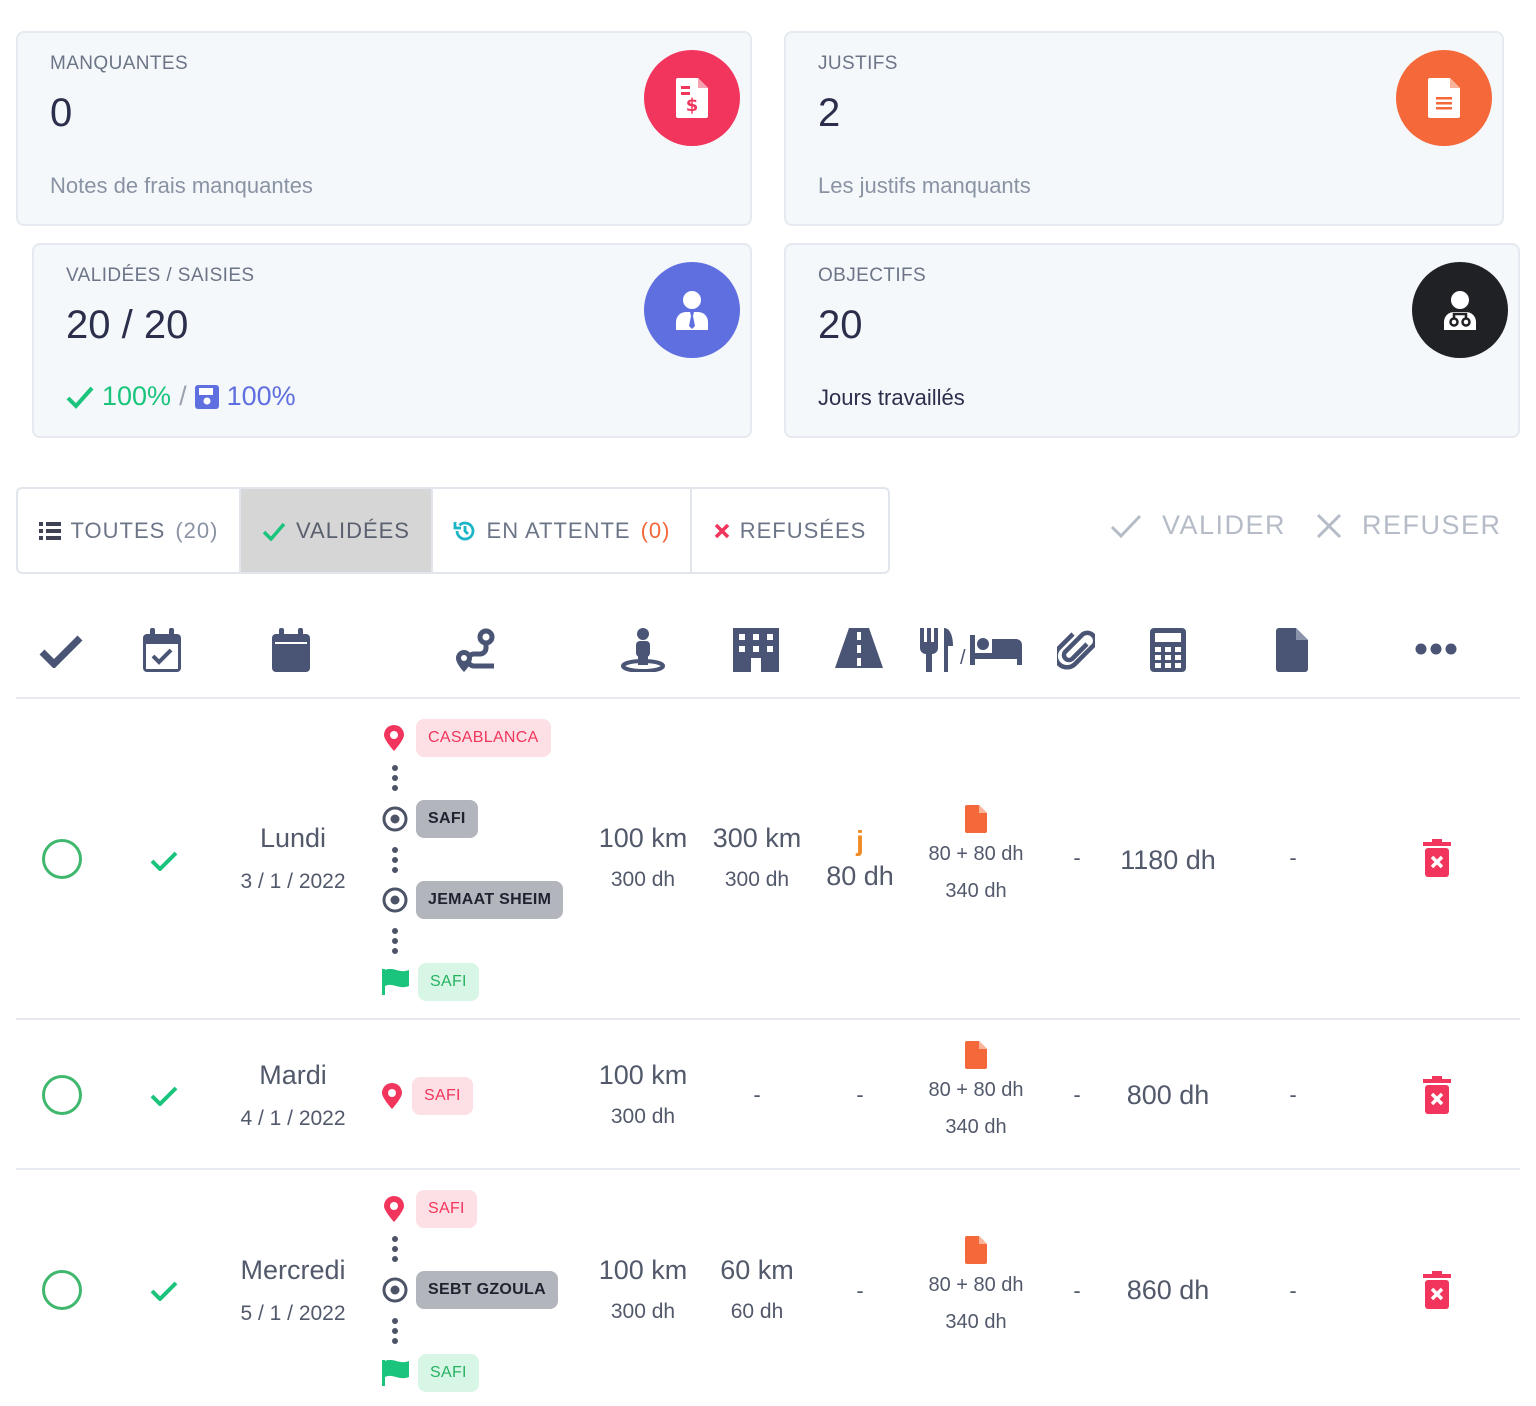 This screenshot has width=1536, height=1406. Describe the element at coordinates (1293, 858) in the screenshot. I see `doc-cell: -` at that location.